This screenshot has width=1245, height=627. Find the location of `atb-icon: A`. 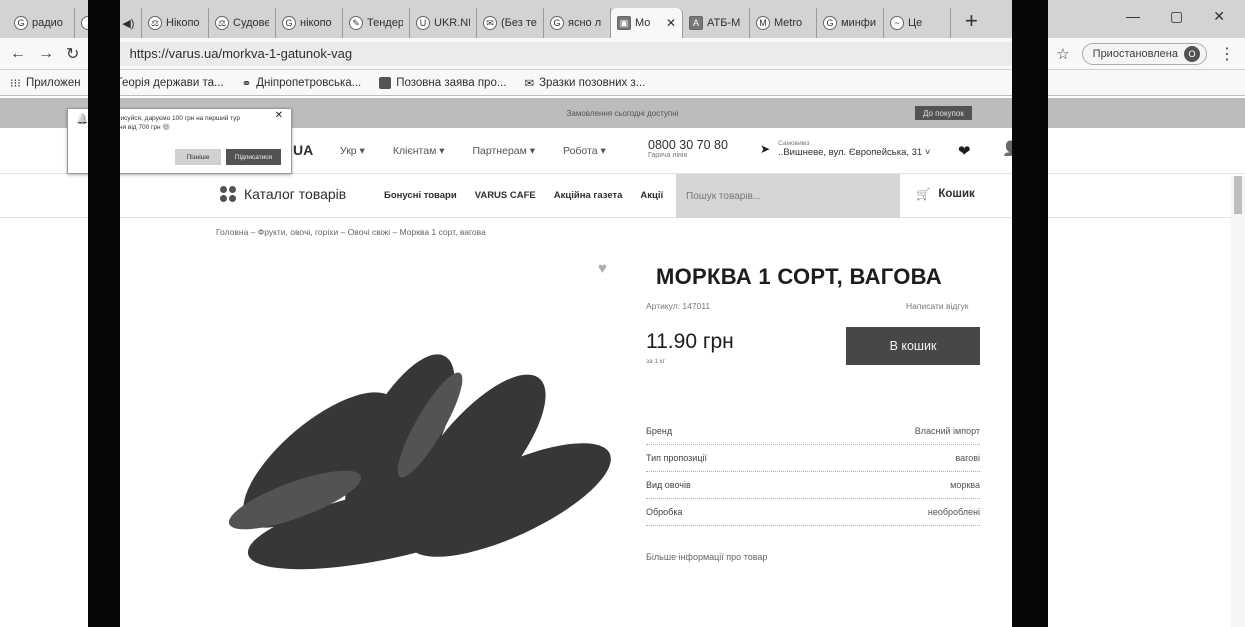

atb-icon: A is located at coordinates (696, 23).